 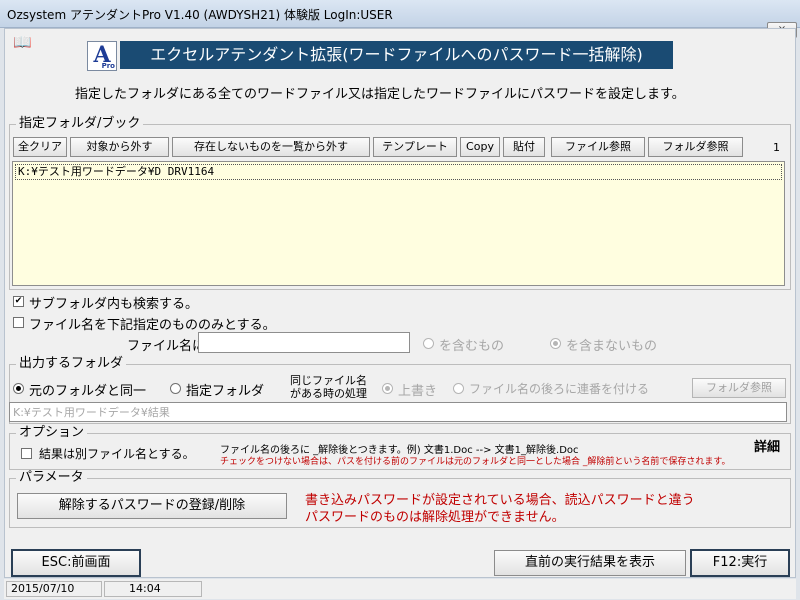 I want to click on filename-label: ファイル名に, so click(x=166, y=346).